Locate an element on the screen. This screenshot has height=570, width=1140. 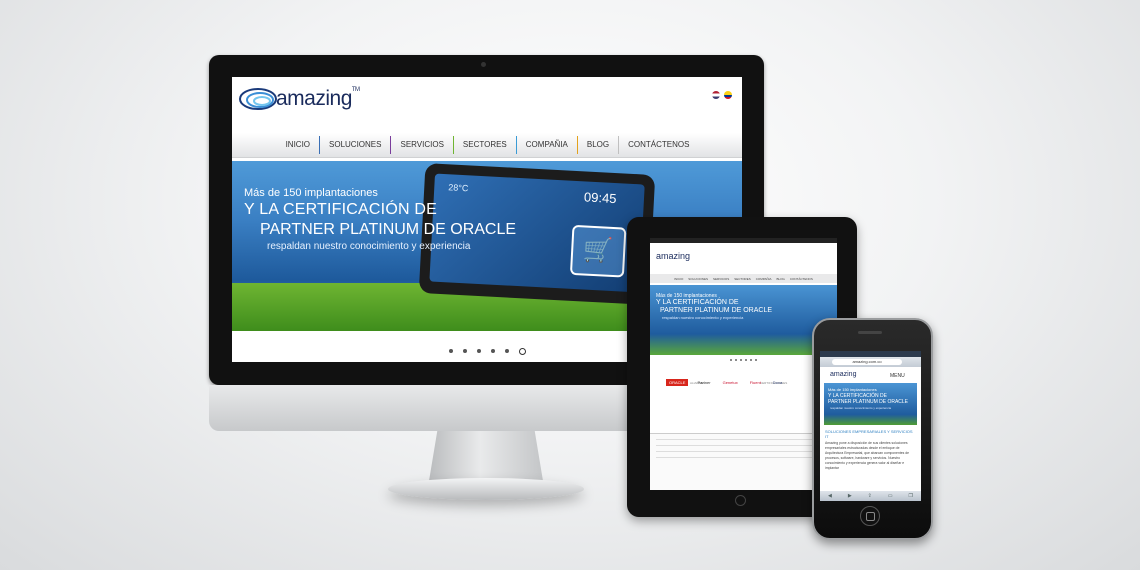
ipad-nav-contactenos: CONTÁCTENOS is located at coordinates (801, 279).